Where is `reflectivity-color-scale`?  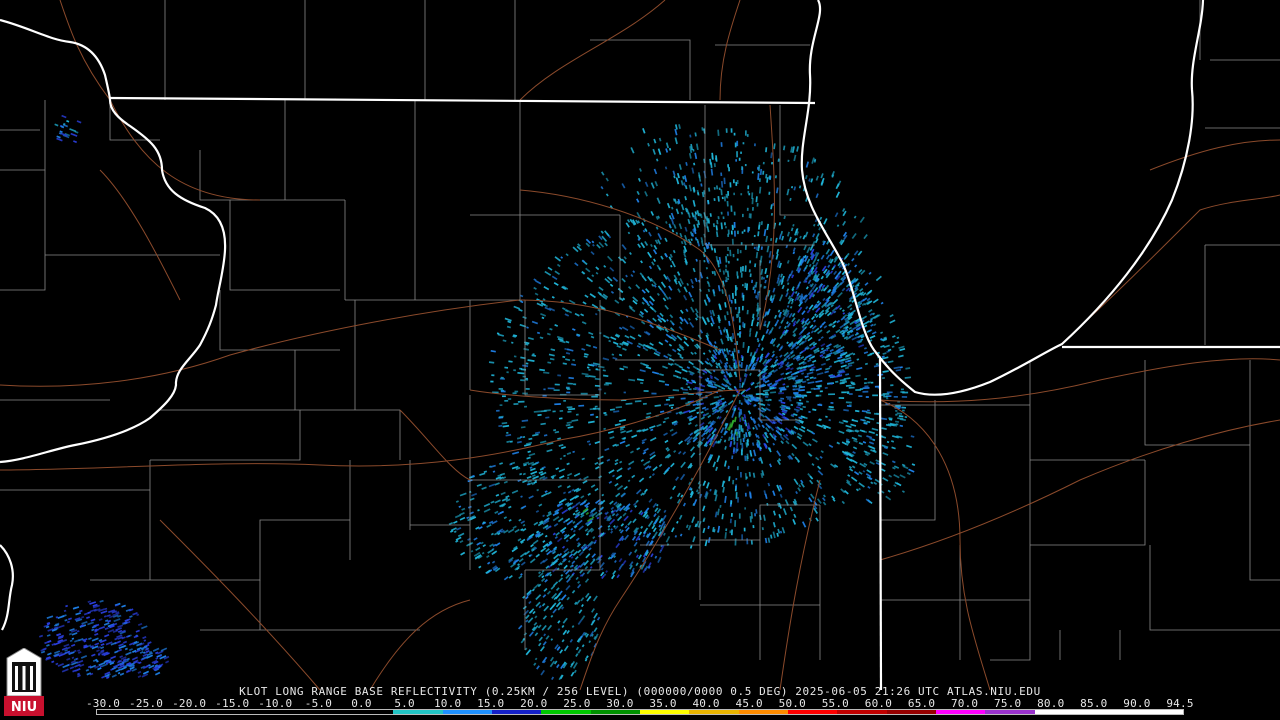
reflectivity-color-scale is located at coordinates (640, 712).